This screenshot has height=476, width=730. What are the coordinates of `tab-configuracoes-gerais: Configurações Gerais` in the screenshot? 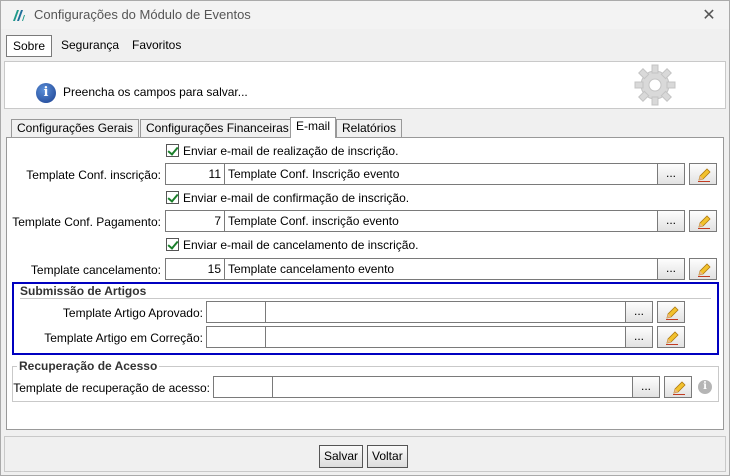 It's located at (75, 128).